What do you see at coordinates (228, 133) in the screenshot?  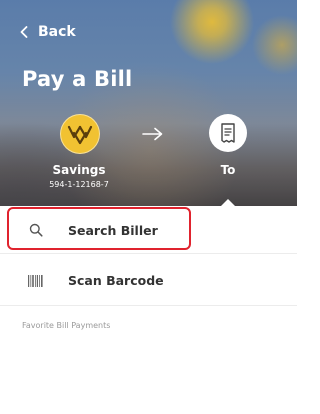 I see `to-biller-selector` at bounding box center [228, 133].